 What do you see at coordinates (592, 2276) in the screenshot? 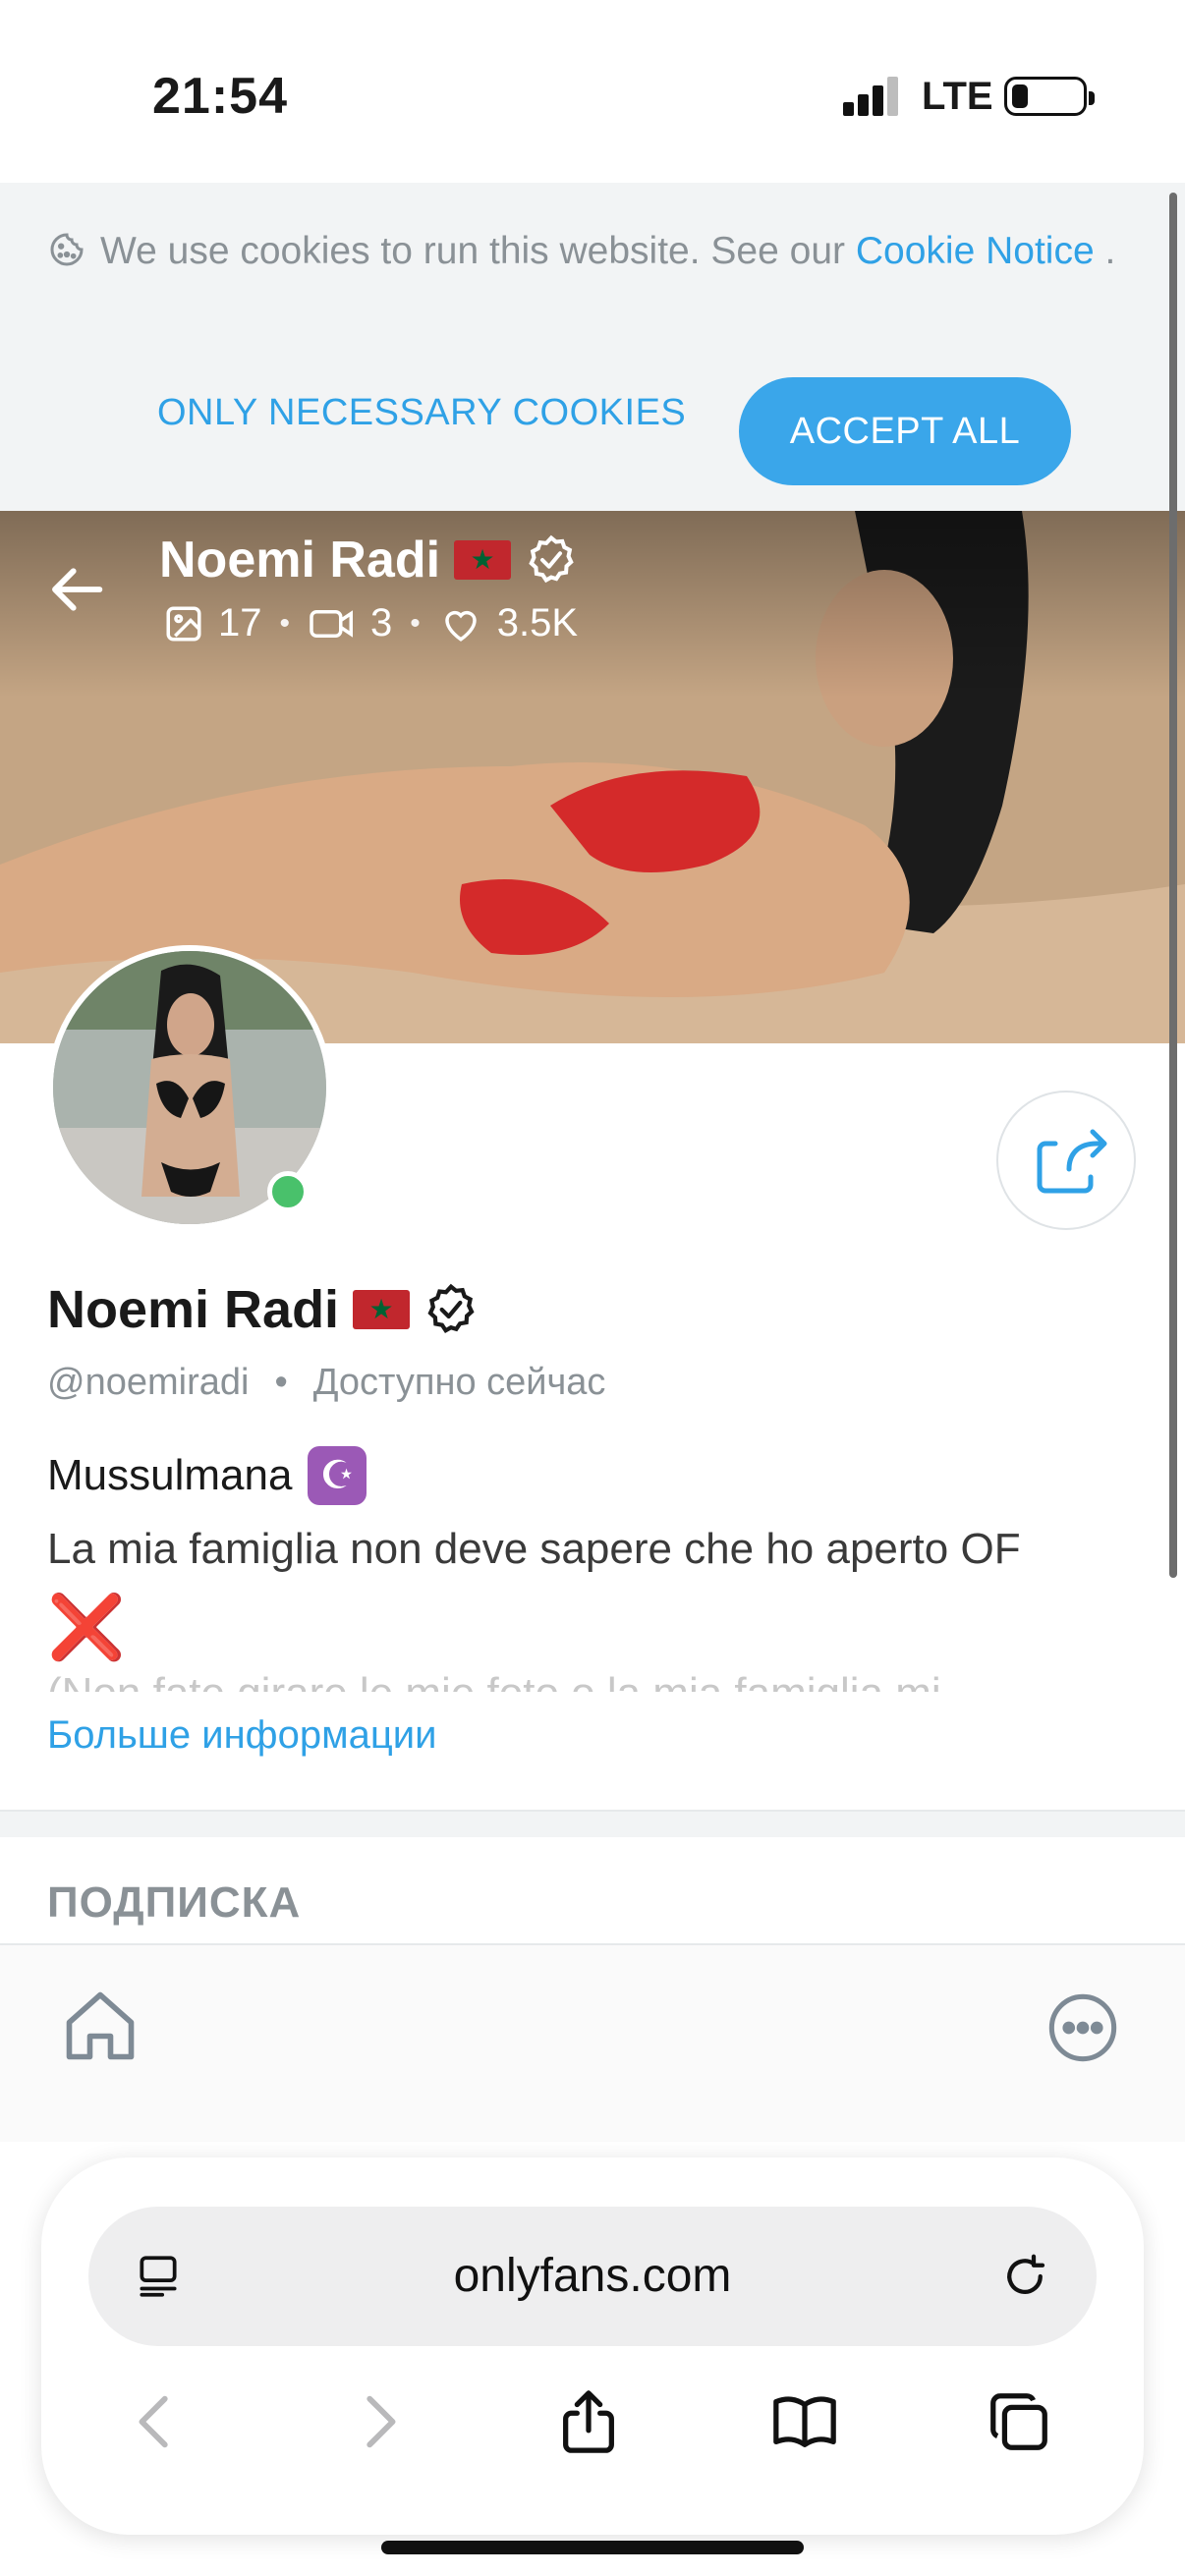
I see `url-text: onlyfans.com` at bounding box center [592, 2276].